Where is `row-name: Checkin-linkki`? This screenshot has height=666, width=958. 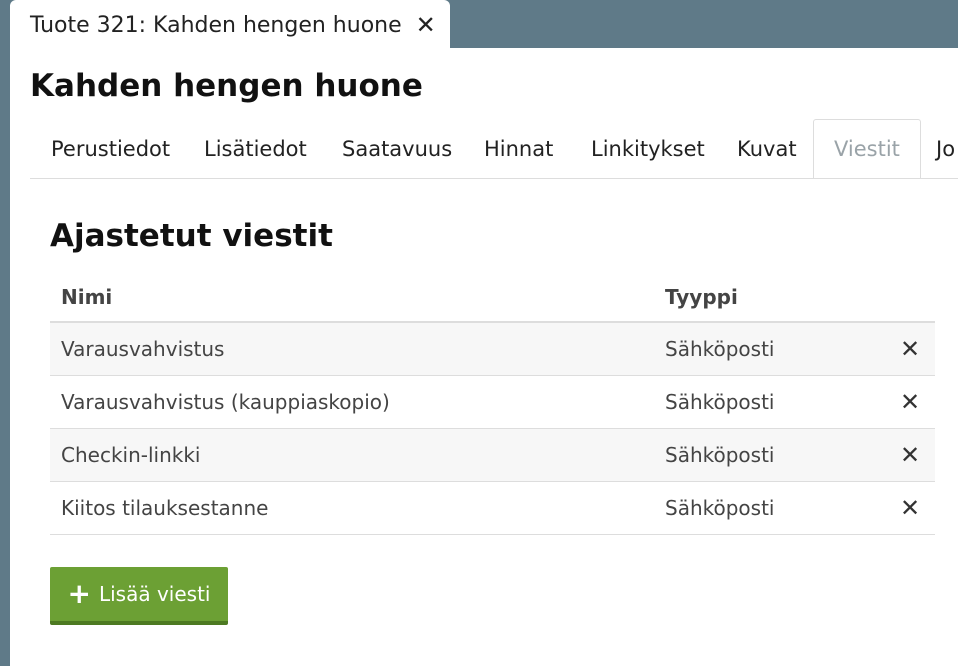 row-name: Checkin-linkki is located at coordinates (352, 455).